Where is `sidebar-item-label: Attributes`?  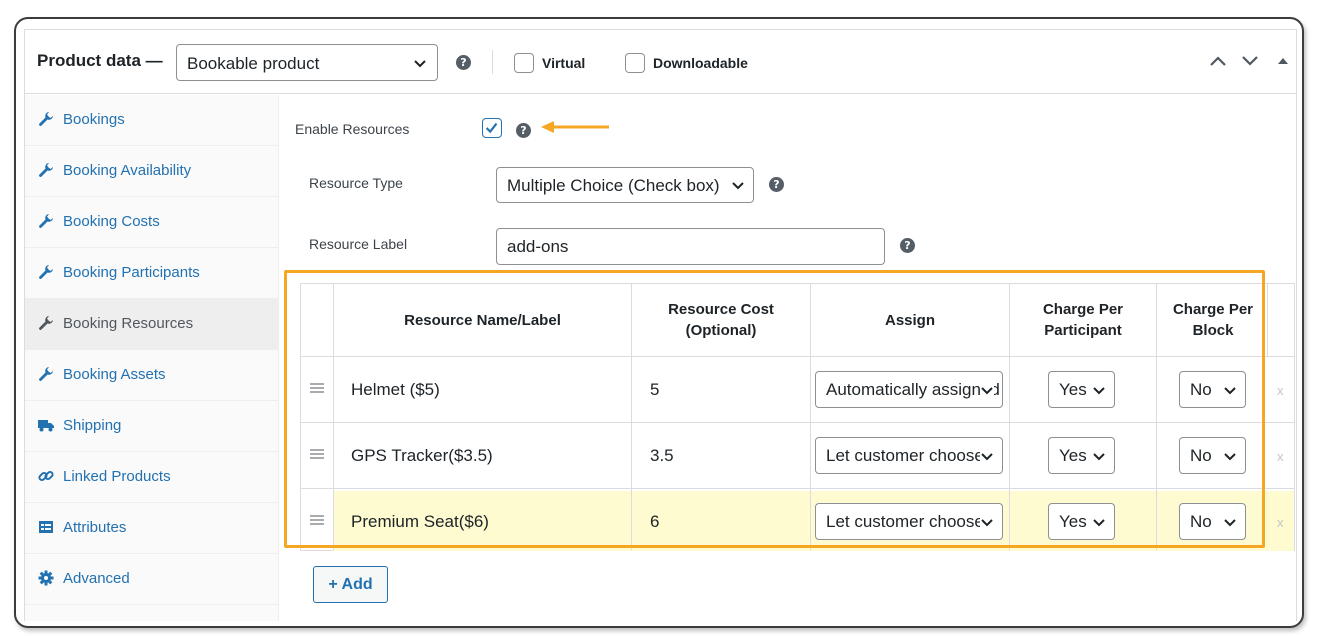 sidebar-item-label: Attributes is located at coordinates (95, 527).